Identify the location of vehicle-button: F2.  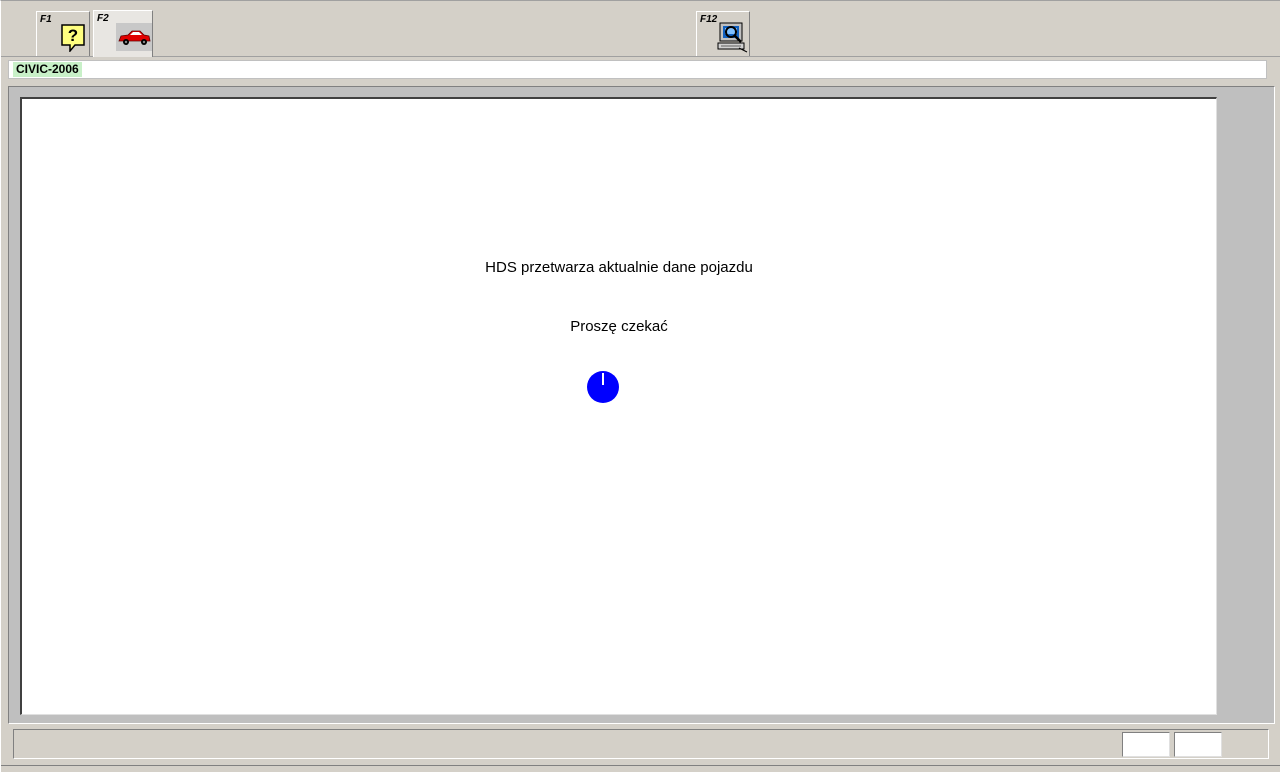
(123, 33).